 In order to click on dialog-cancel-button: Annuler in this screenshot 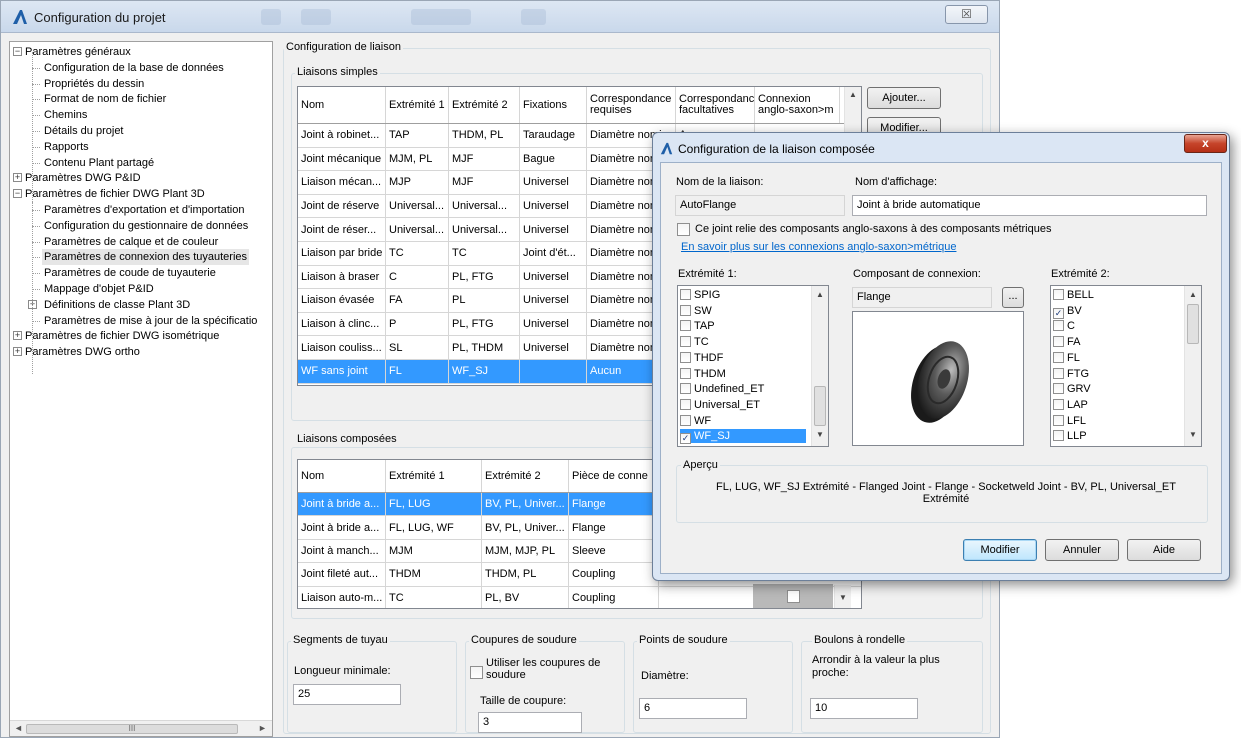, I will do `click(1082, 550)`.